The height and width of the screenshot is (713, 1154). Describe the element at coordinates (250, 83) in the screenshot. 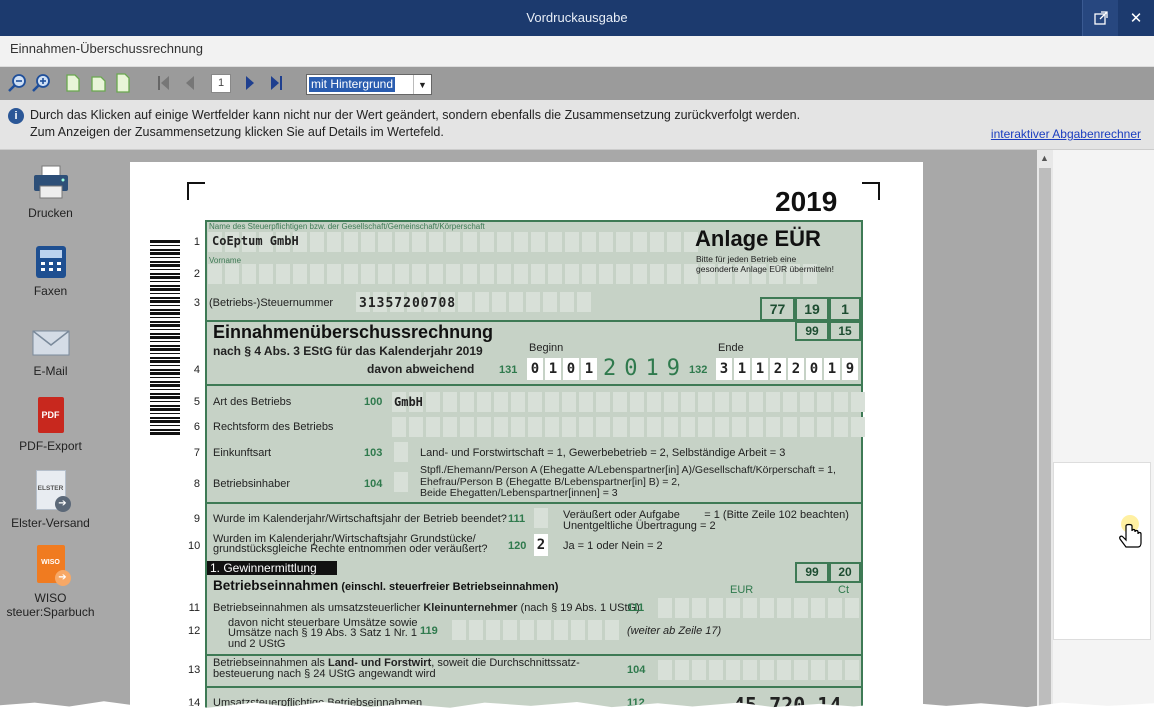

I see `next-page-button` at that location.